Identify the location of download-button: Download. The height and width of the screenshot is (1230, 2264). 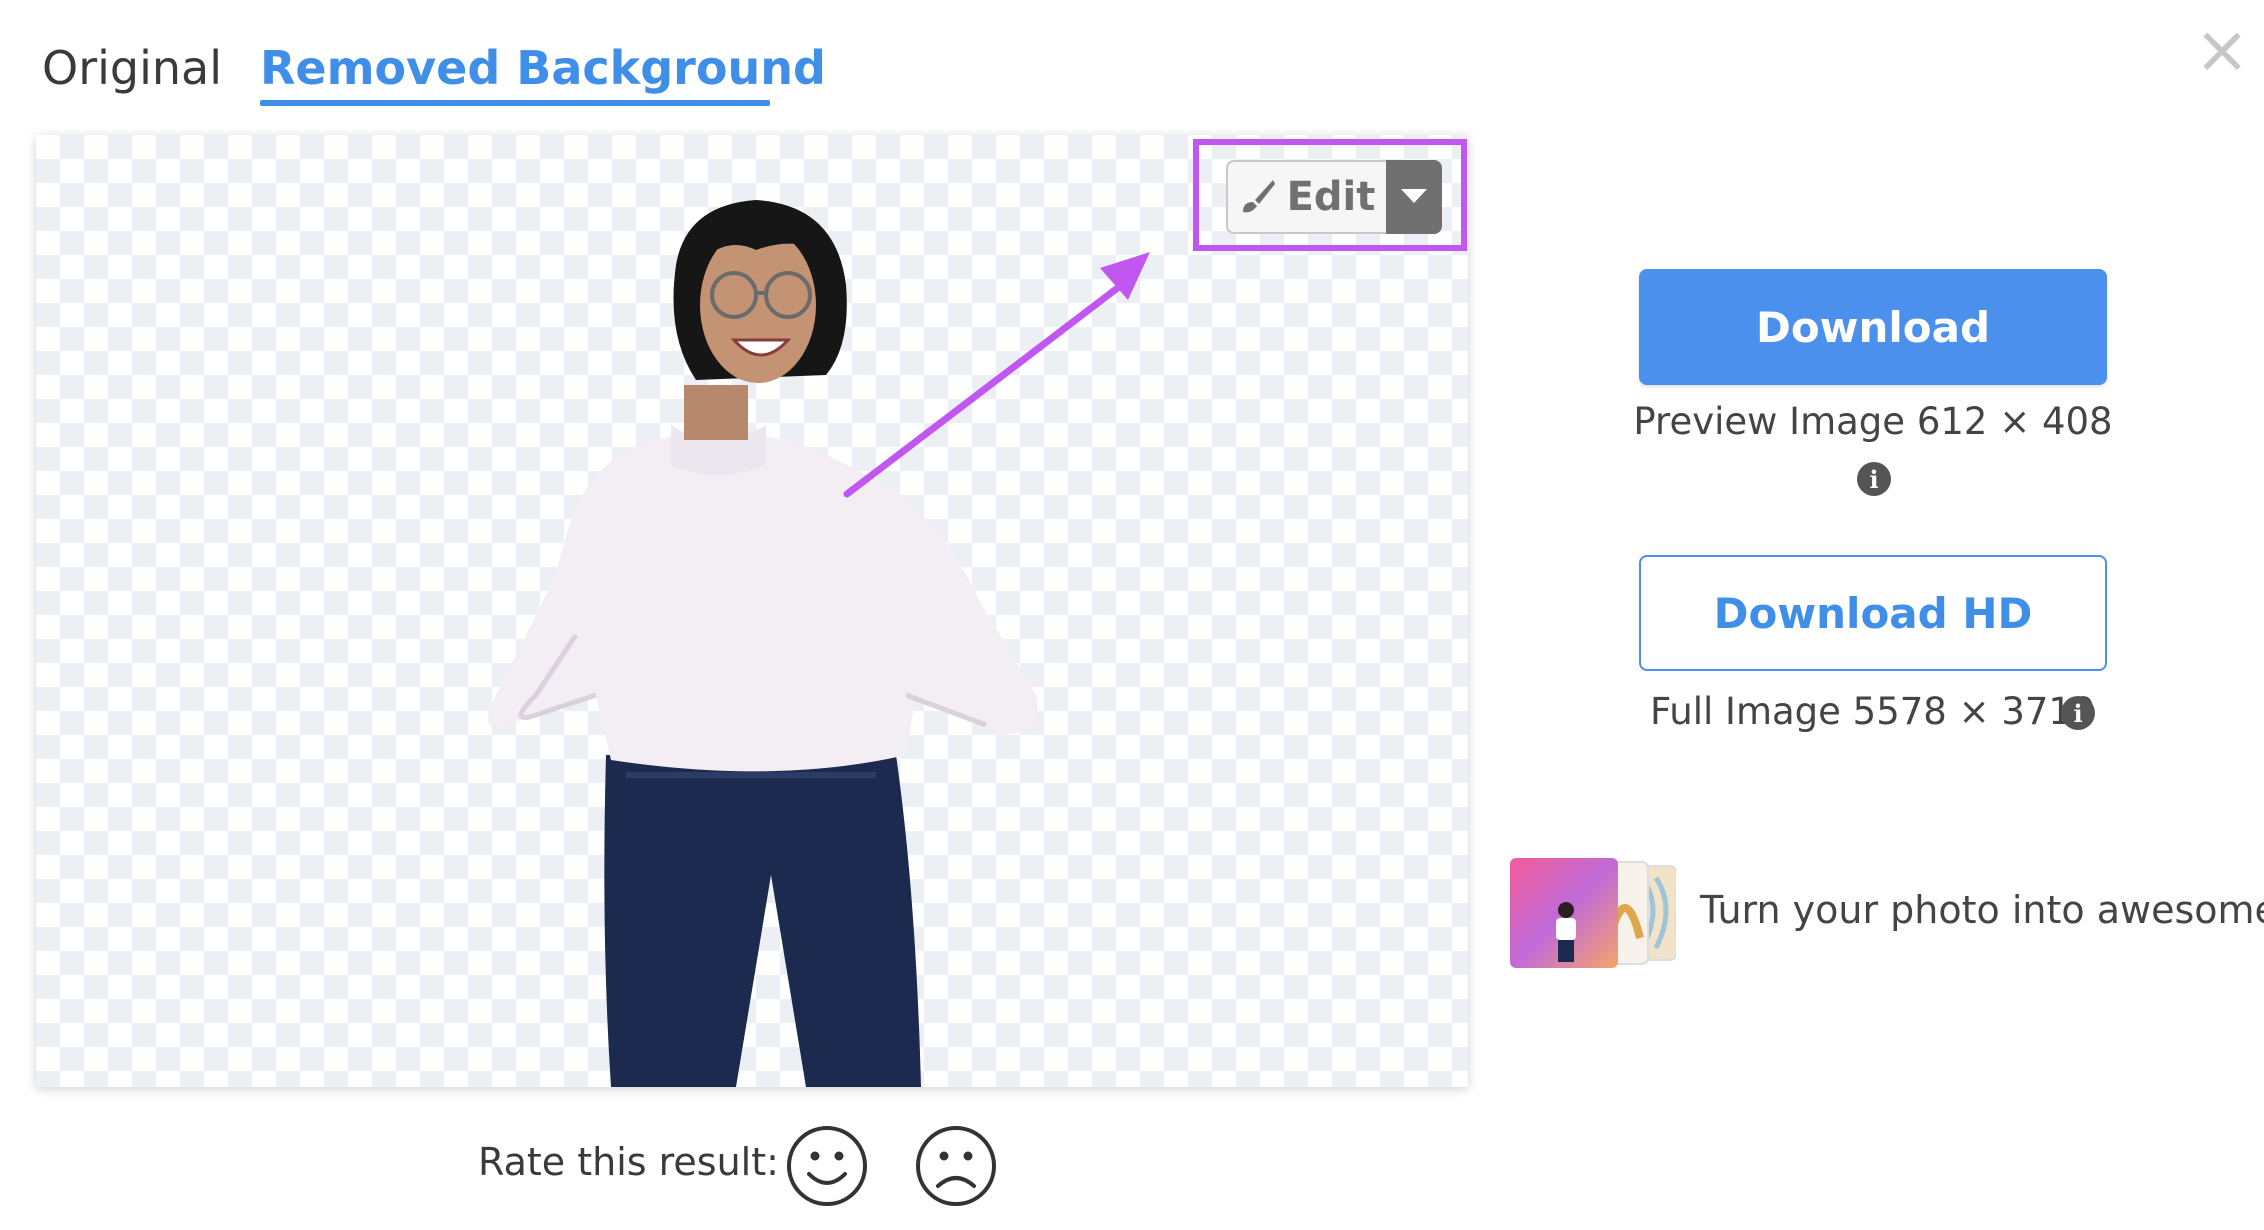
(1873, 327).